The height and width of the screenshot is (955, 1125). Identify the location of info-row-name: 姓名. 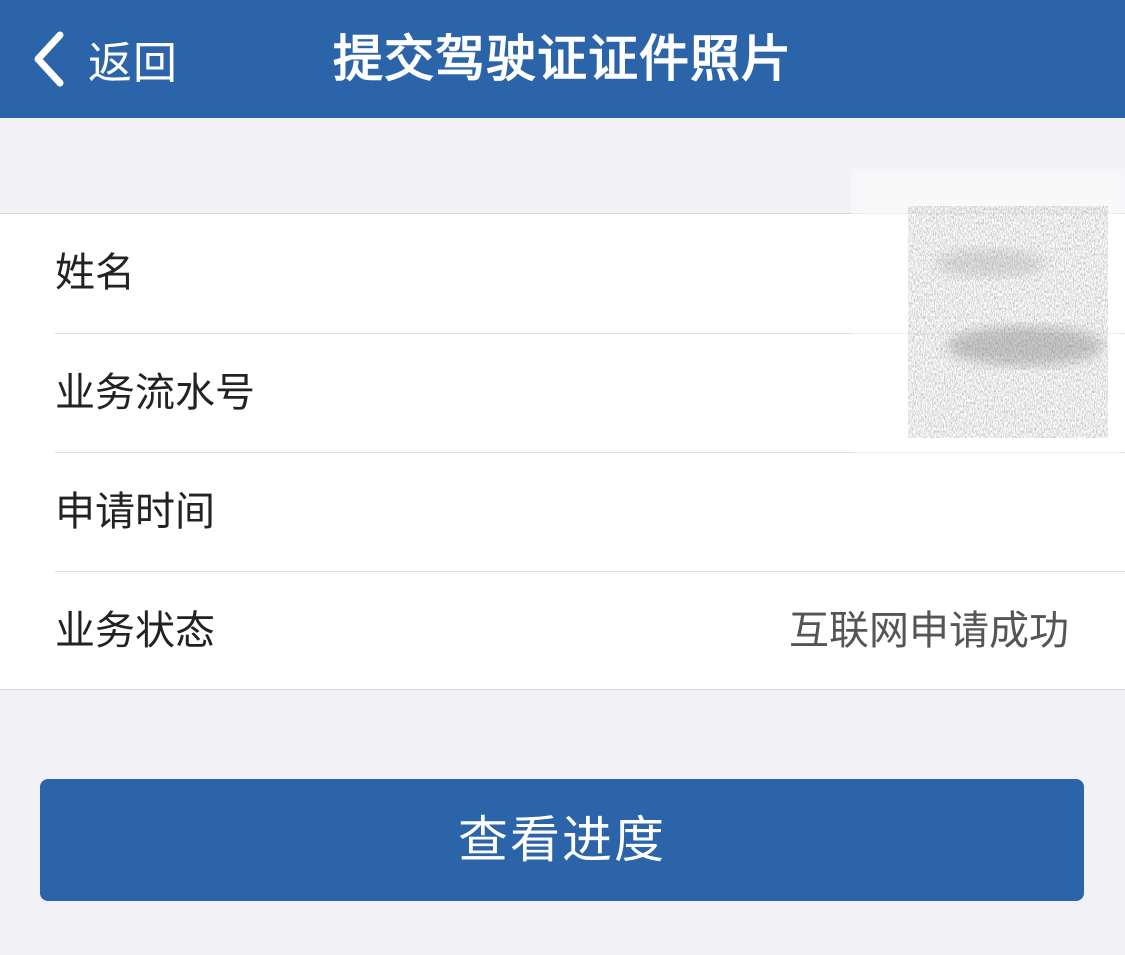
(562, 273).